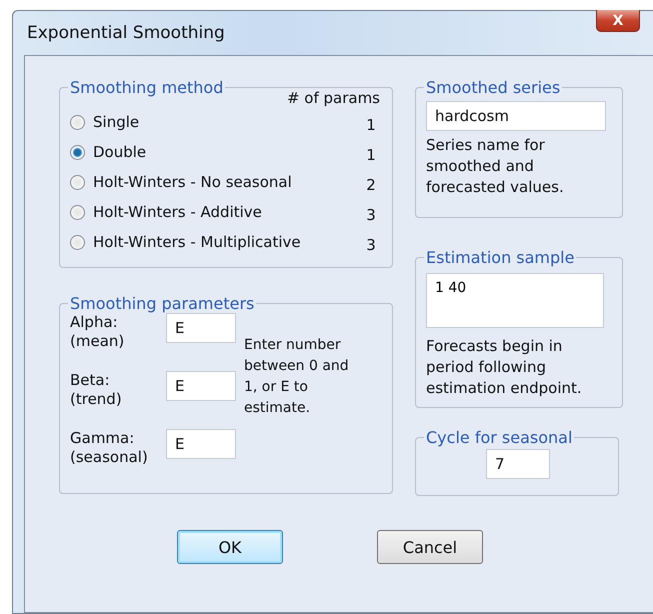 Image resolution: width=653 pixels, height=614 pixels. I want to click on param-count: 2, so click(371, 185).